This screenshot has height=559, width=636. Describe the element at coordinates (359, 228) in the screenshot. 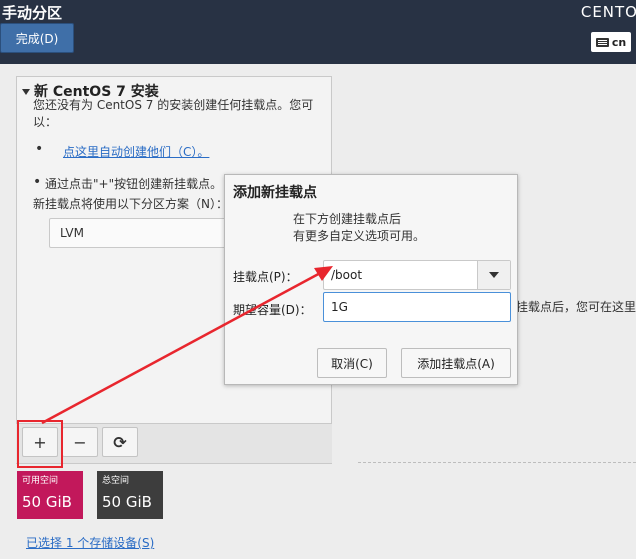

I see `dialog-description: 在下方创建挂载点后 有更多自定义选项可用。` at that location.